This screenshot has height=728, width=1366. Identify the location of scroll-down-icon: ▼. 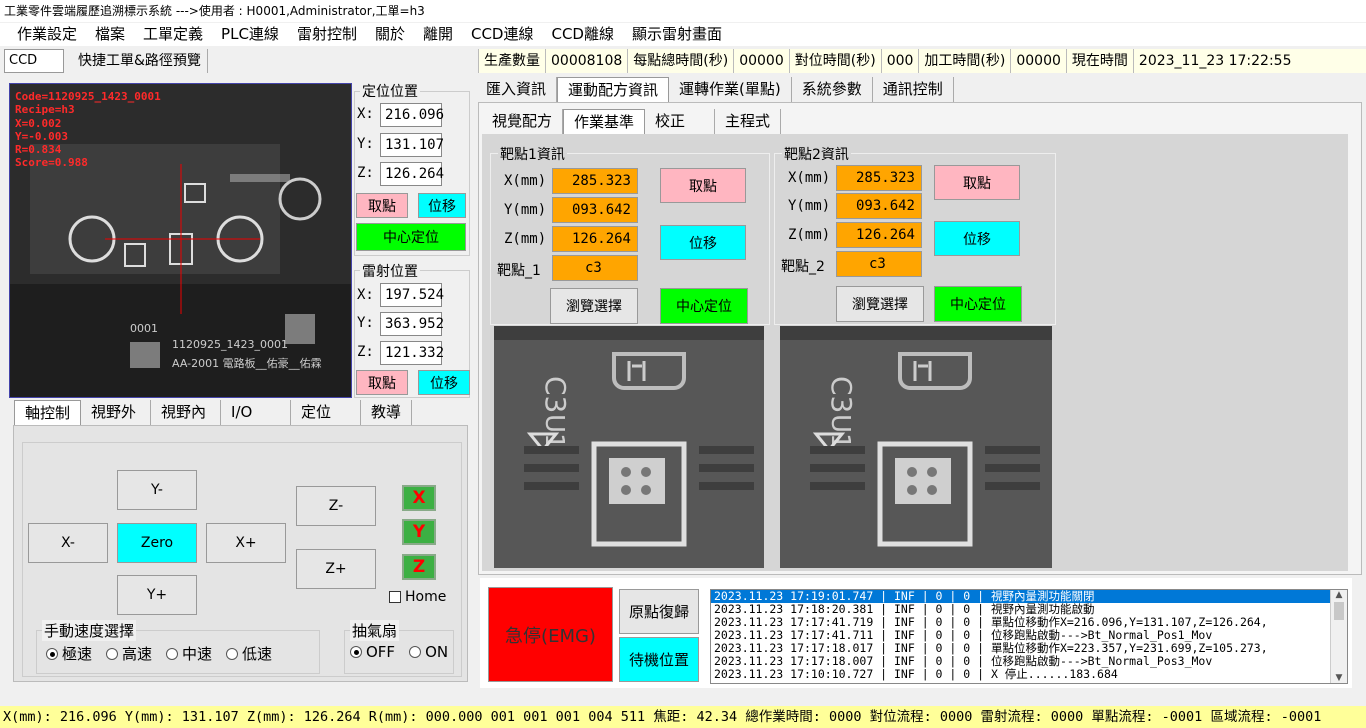
(1339, 678).